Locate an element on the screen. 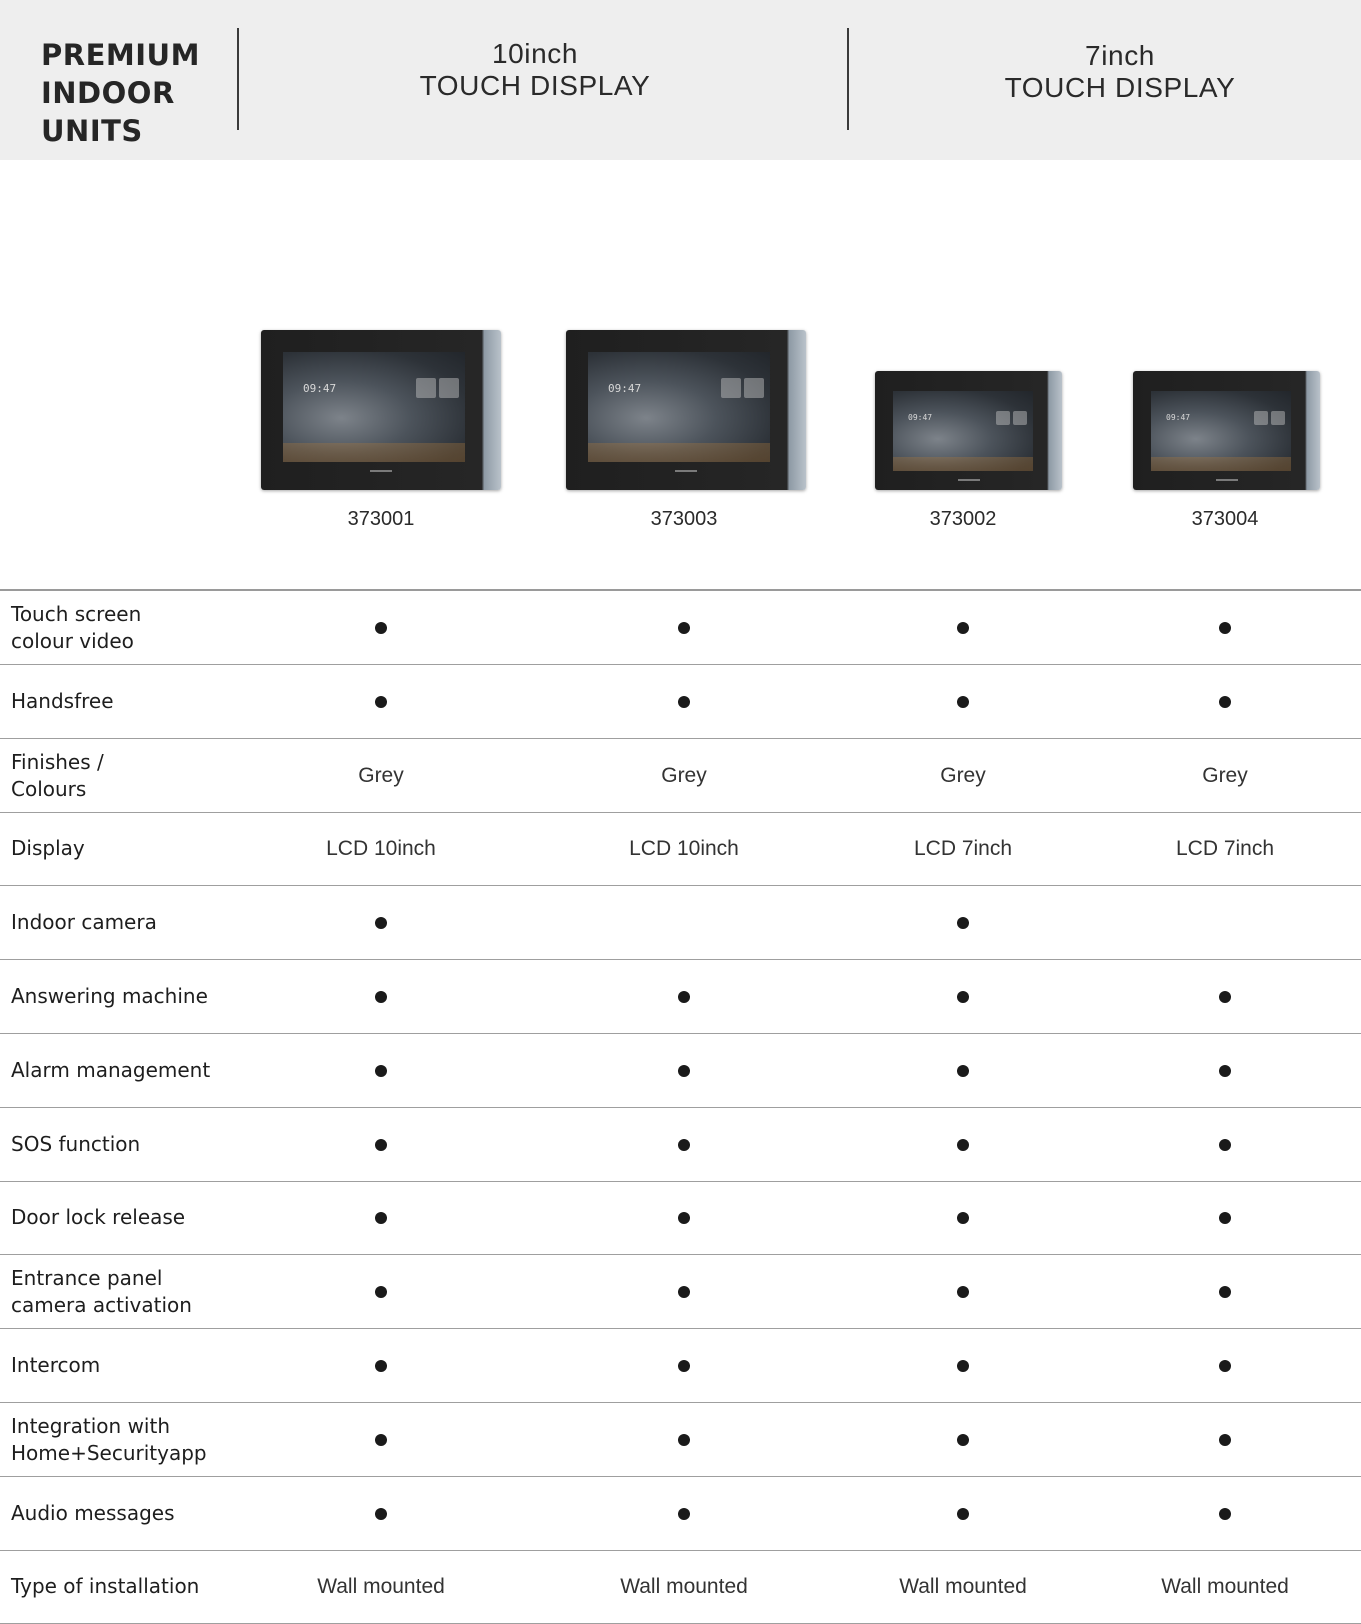 Image resolution: width=1361 pixels, height=1624 pixels. group-title-7inch: 7inch TOUCH DISPLAY is located at coordinates (1120, 72).